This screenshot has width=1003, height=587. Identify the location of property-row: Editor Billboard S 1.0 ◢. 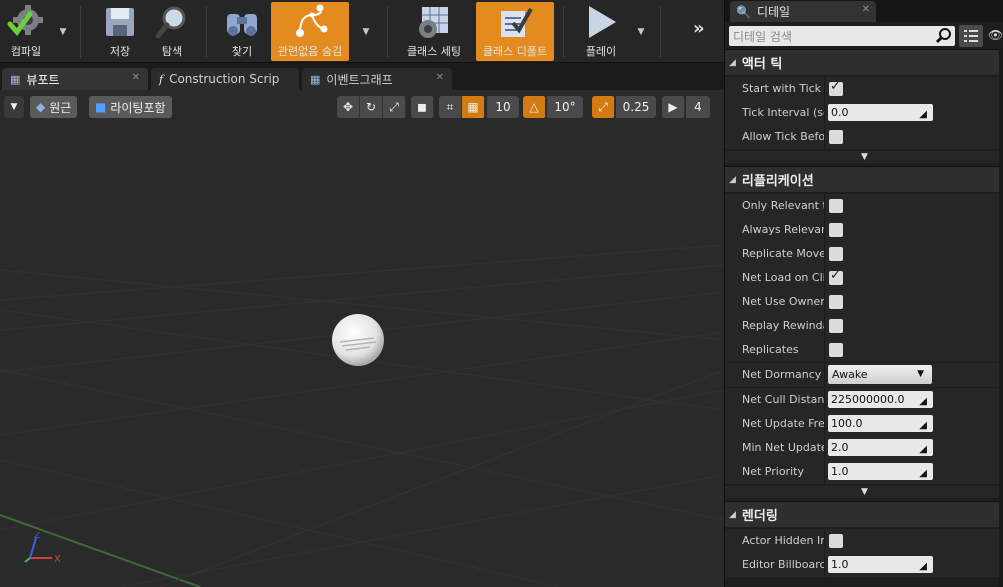
(864, 565).